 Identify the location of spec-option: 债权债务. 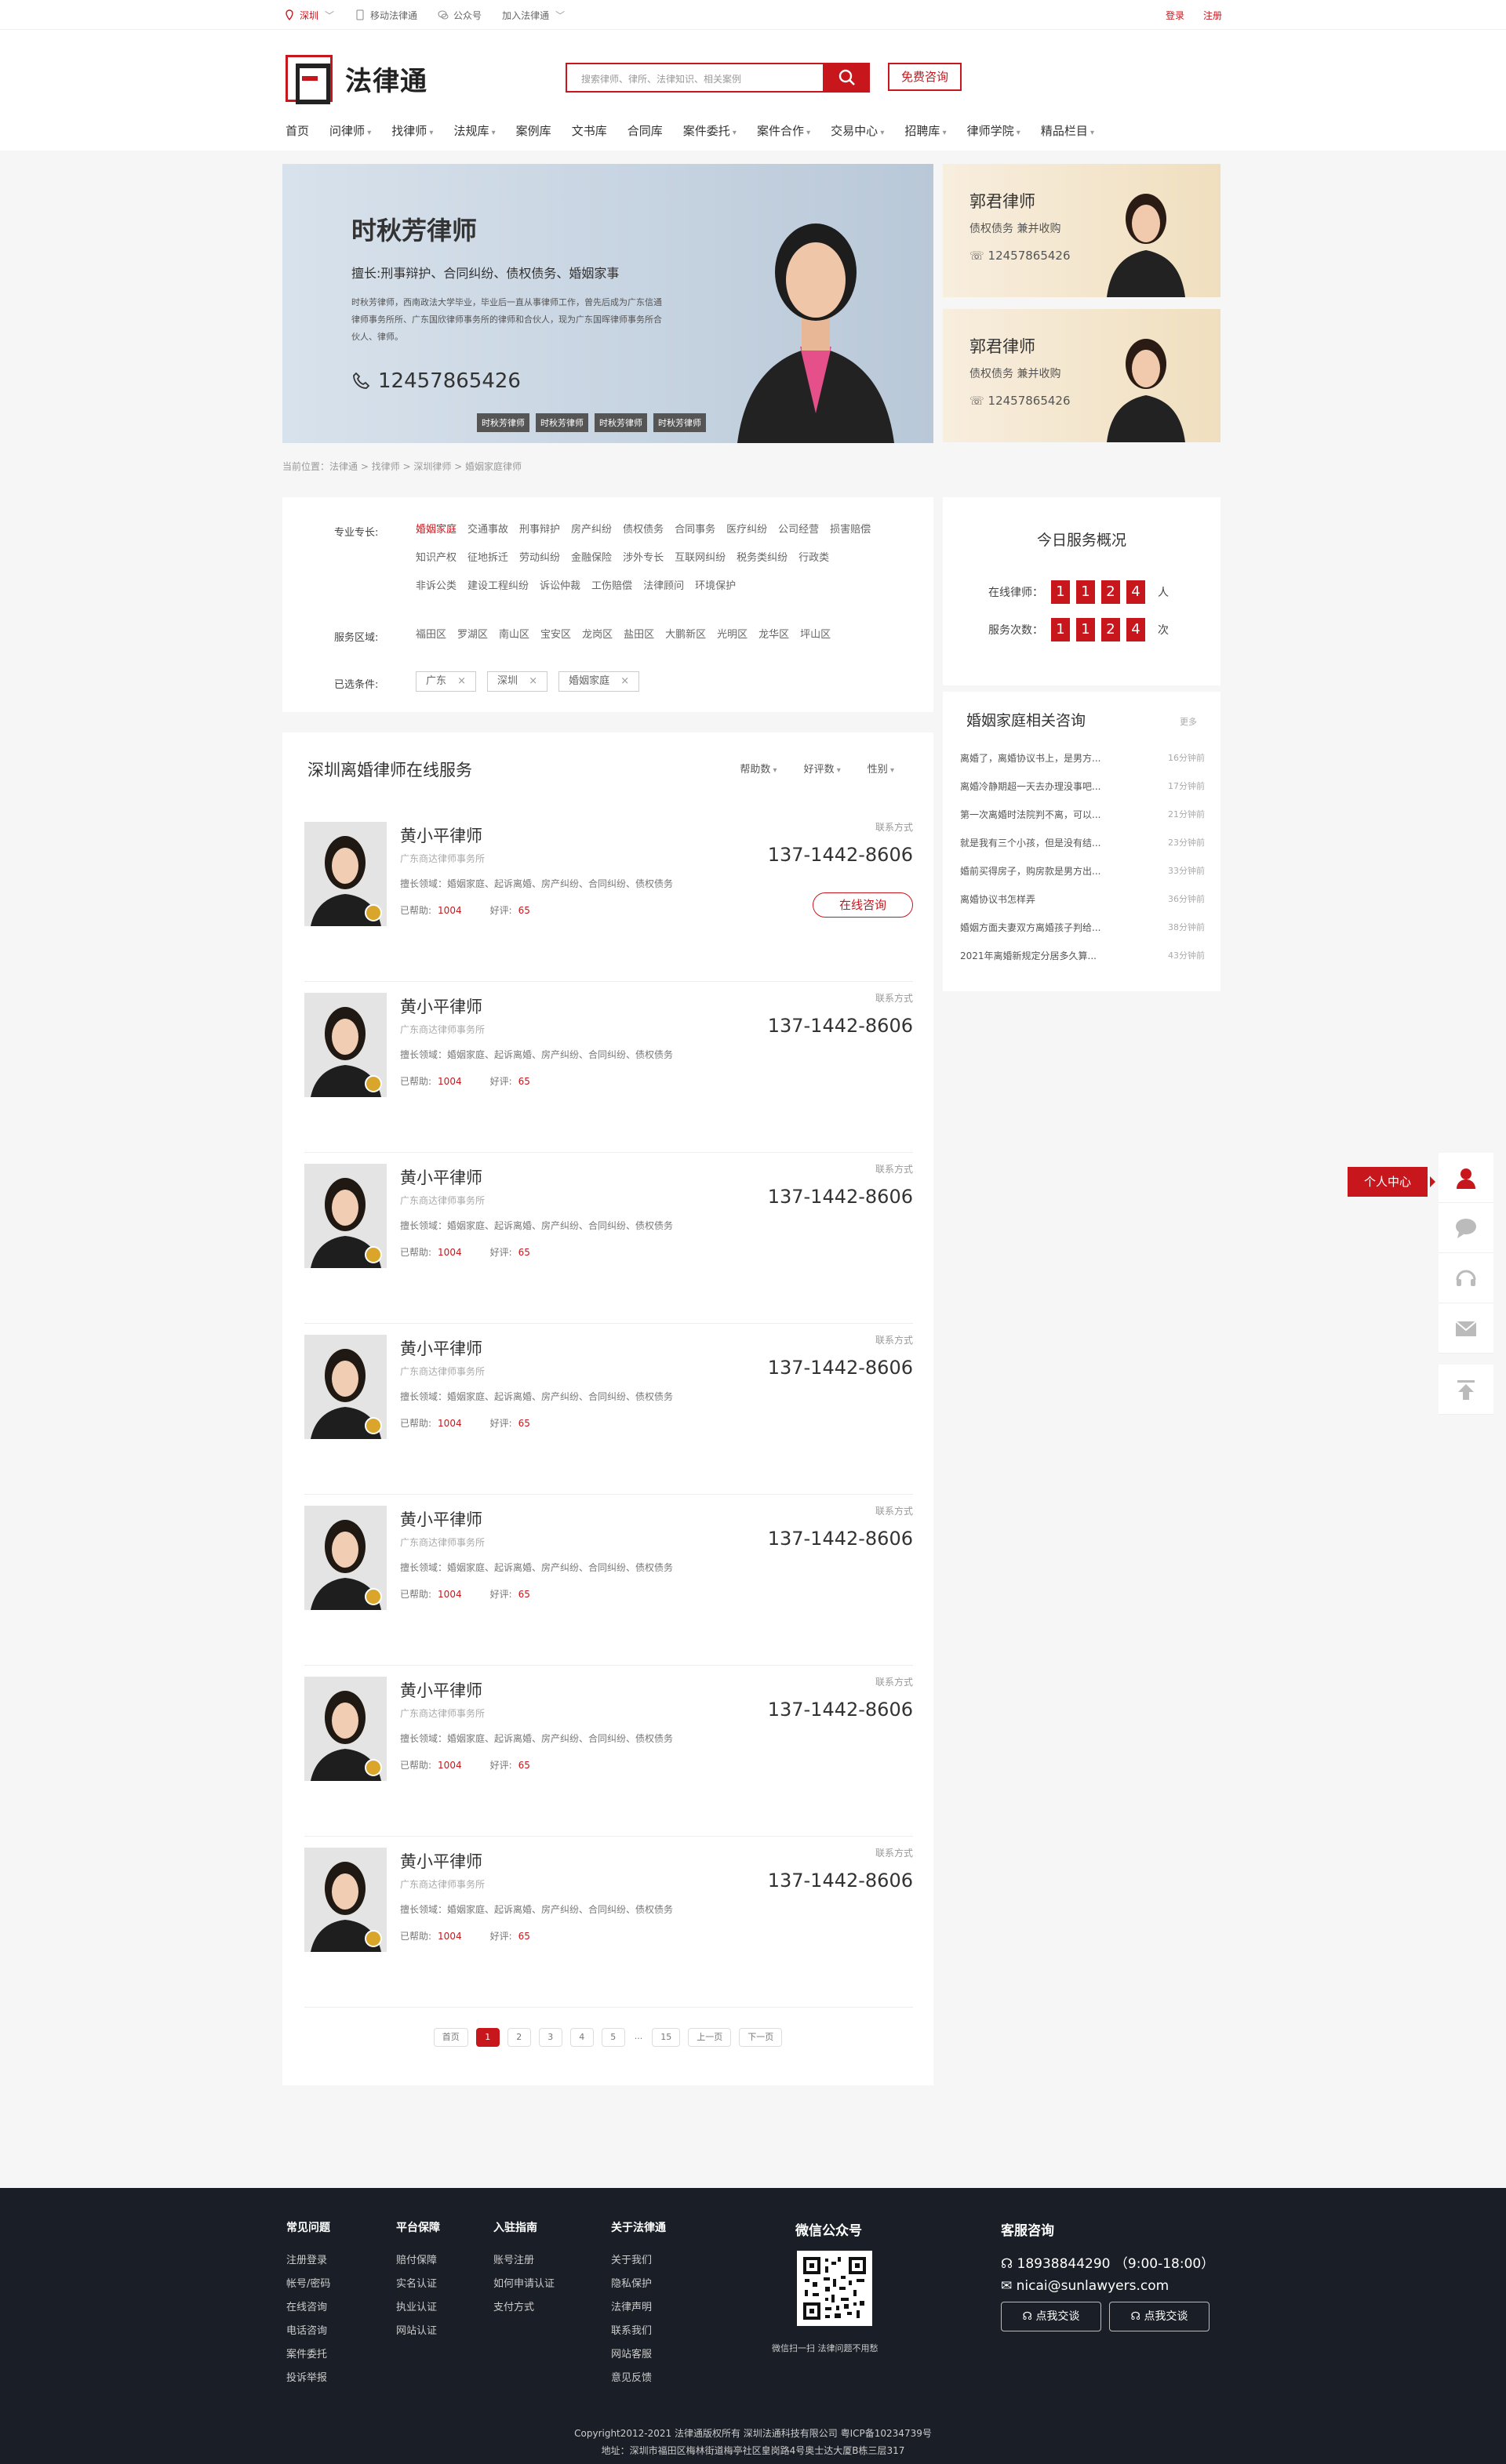
(643, 530).